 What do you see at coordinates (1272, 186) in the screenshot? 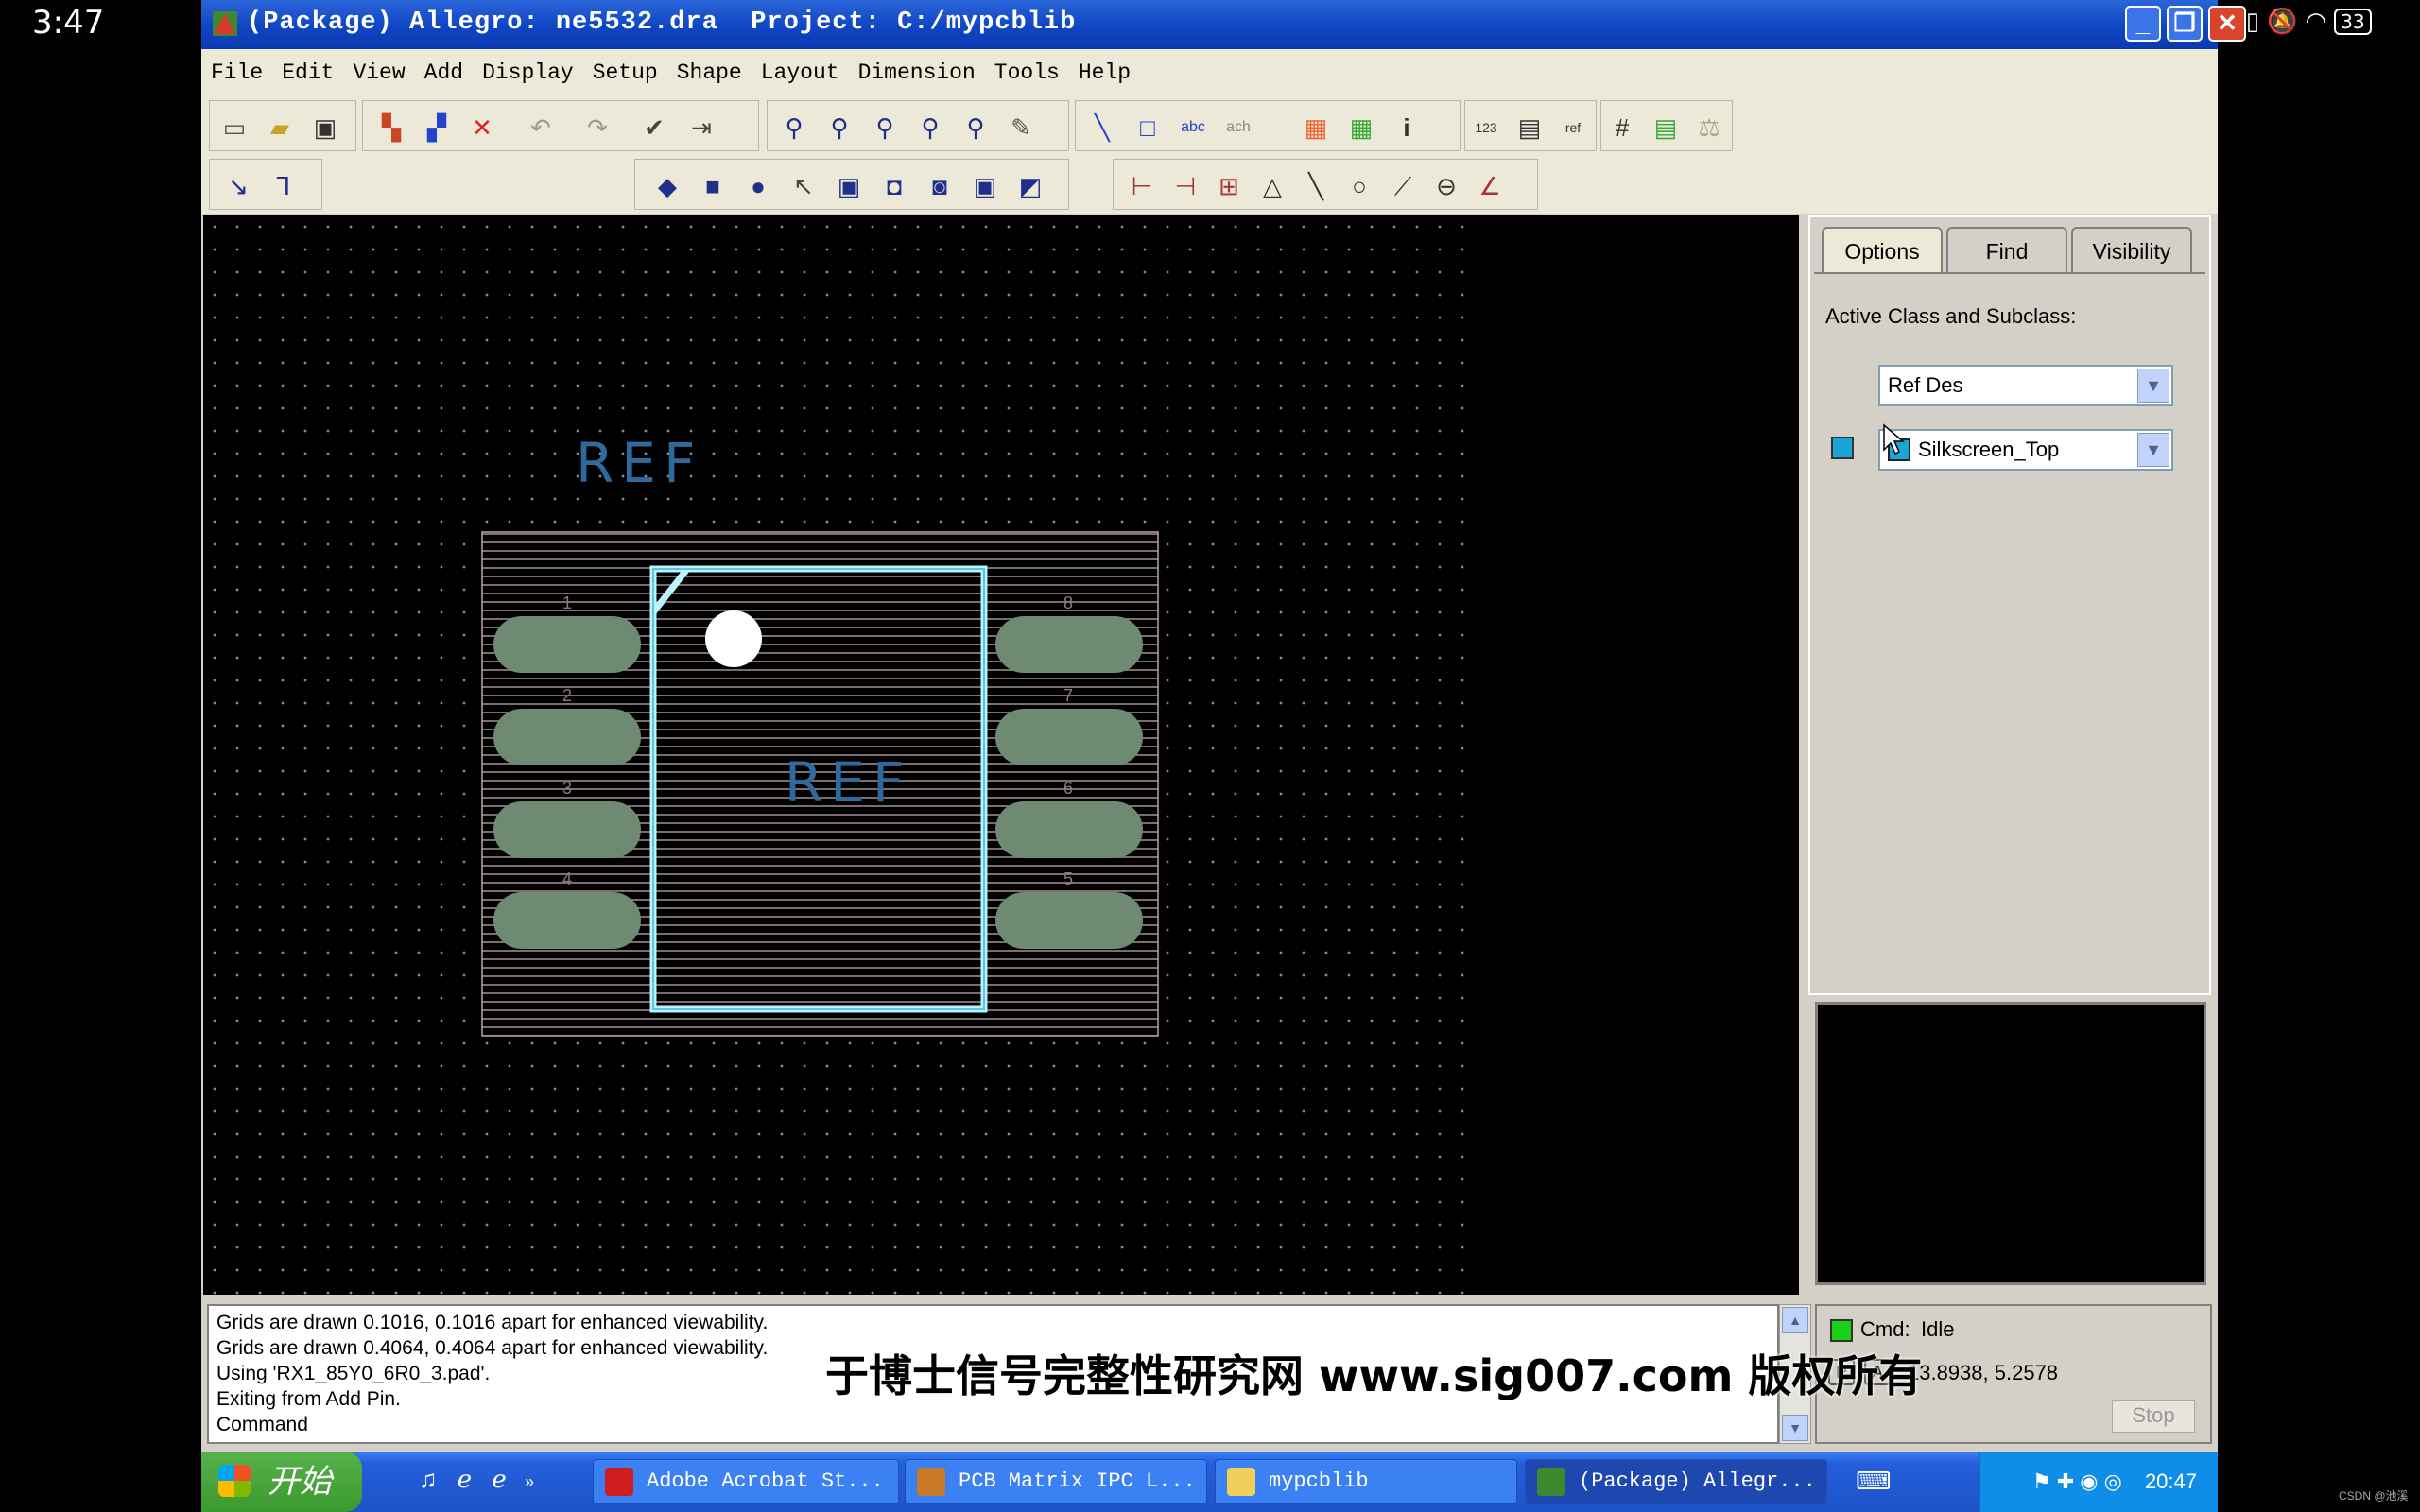
I see `dim-angular-icon: △` at bounding box center [1272, 186].